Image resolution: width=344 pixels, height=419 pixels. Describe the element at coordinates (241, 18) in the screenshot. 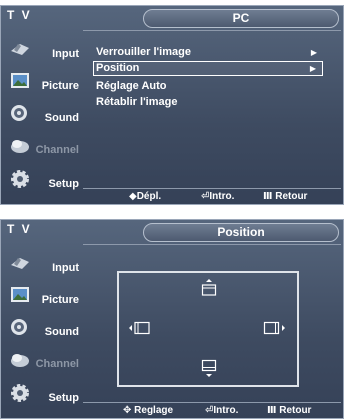

I see `menu-title: PC` at that location.